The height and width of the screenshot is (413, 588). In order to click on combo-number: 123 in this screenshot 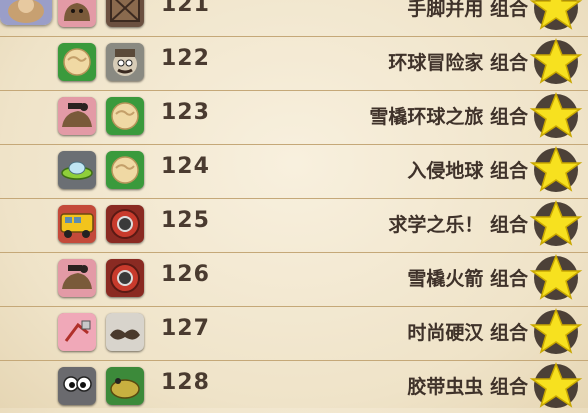, I will do `click(185, 112)`.